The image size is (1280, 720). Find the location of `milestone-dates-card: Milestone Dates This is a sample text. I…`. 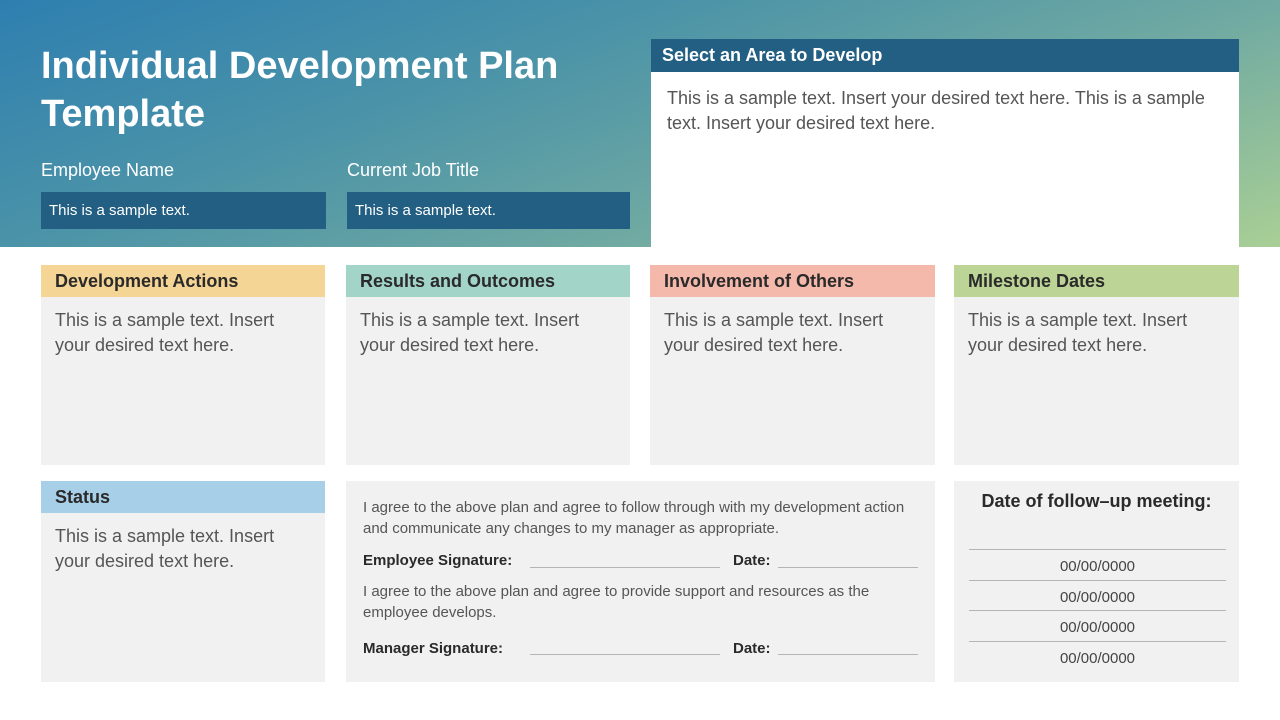

milestone-dates-card: Milestone Dates This is a sample text. I… is located at coordinates (1096, 365).